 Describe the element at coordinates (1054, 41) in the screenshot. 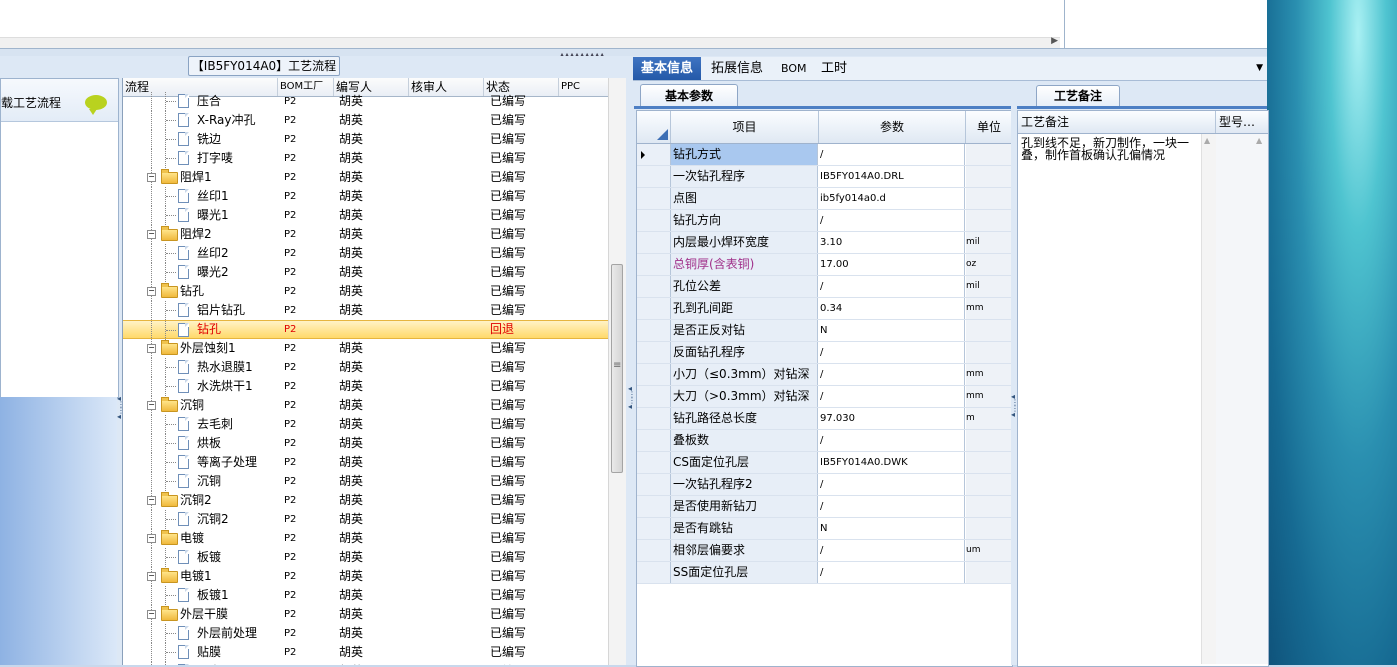

I see `scroll-right-icon: ▶` at that location.